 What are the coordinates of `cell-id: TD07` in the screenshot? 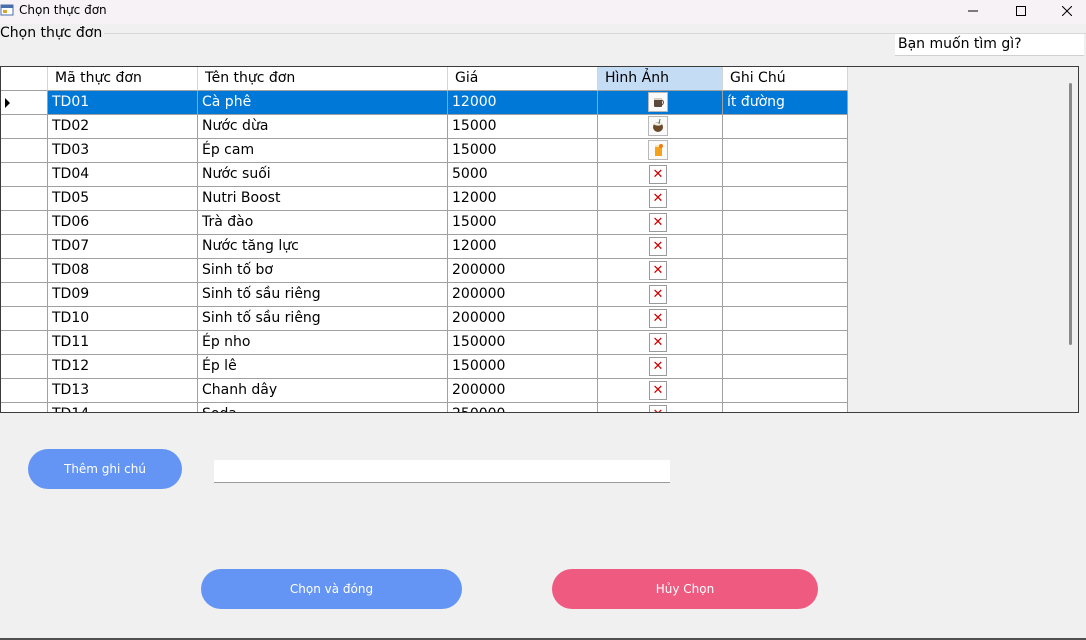 It's located at (123, 247).